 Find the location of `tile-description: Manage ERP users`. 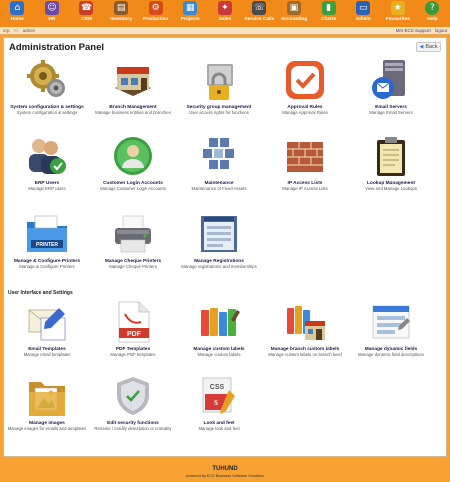

tile-description: Manage ERP users is located at coordinates (47, 188).